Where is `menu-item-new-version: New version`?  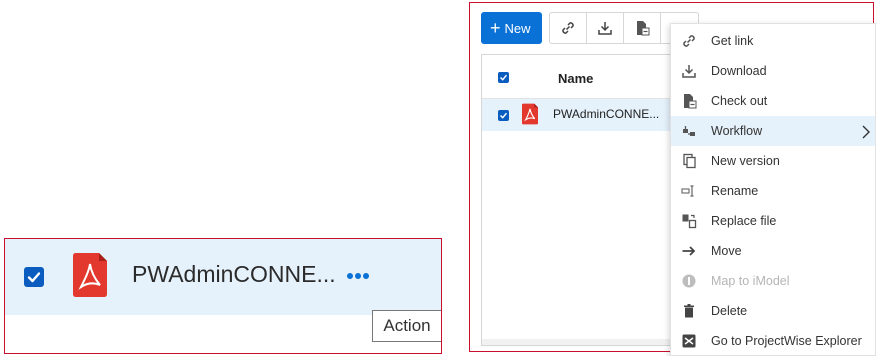 menu-item-new-version: New version is located at coordinates (773, 161).